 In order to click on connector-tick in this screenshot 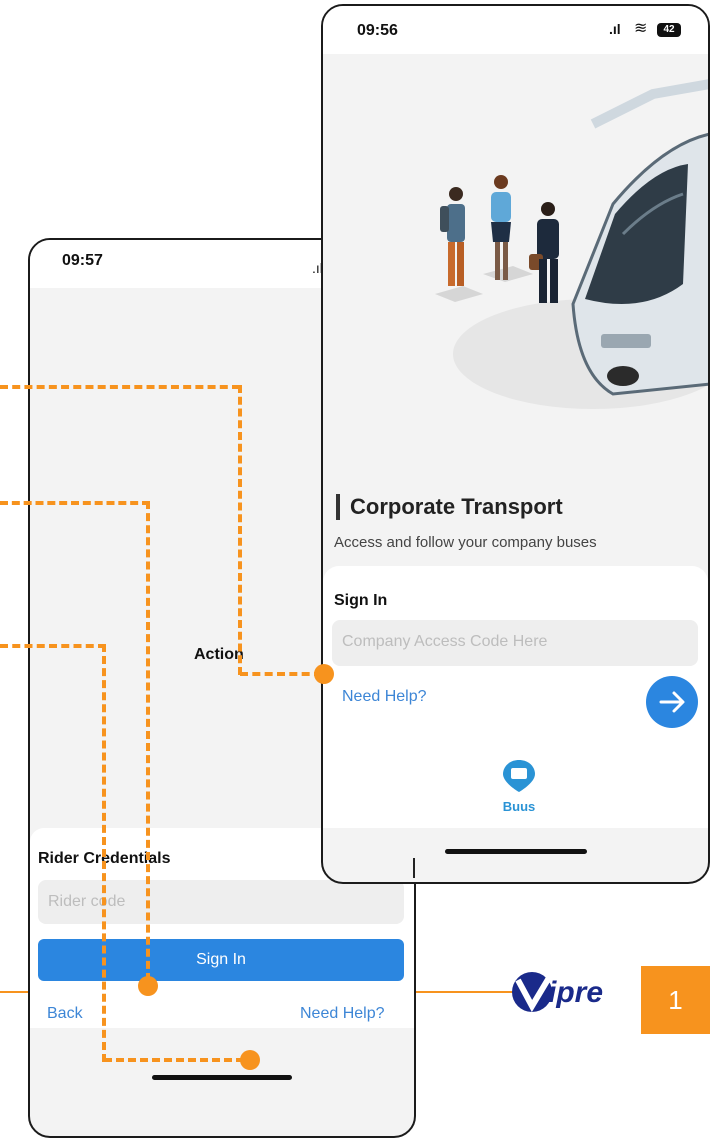, I will do `click(414, 868)`.